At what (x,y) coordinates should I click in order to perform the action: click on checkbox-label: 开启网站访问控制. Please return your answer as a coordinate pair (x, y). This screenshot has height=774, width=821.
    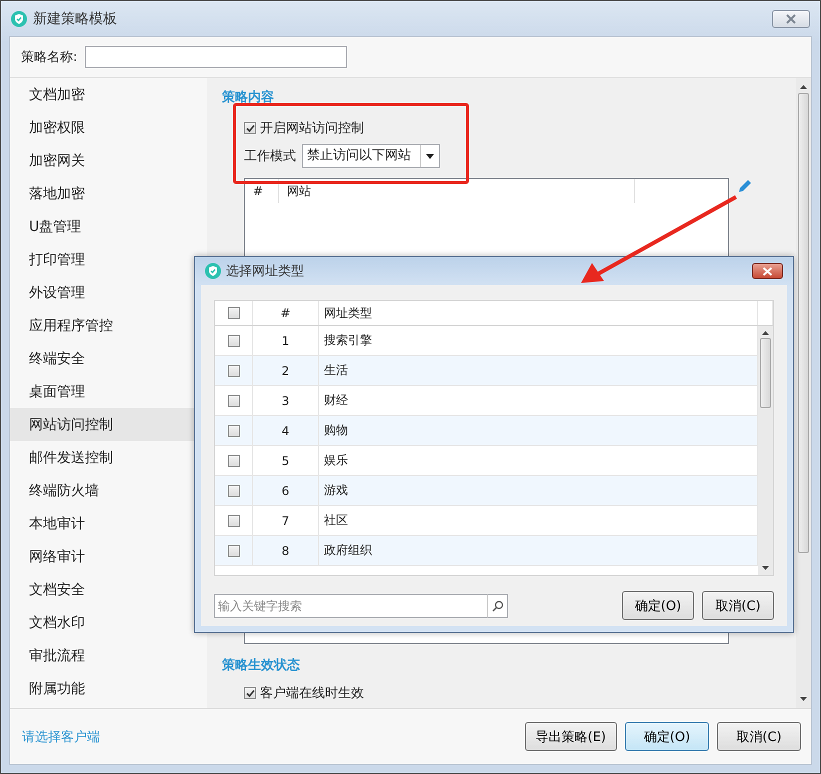
    Looking at the image, I should click on (312, 128).